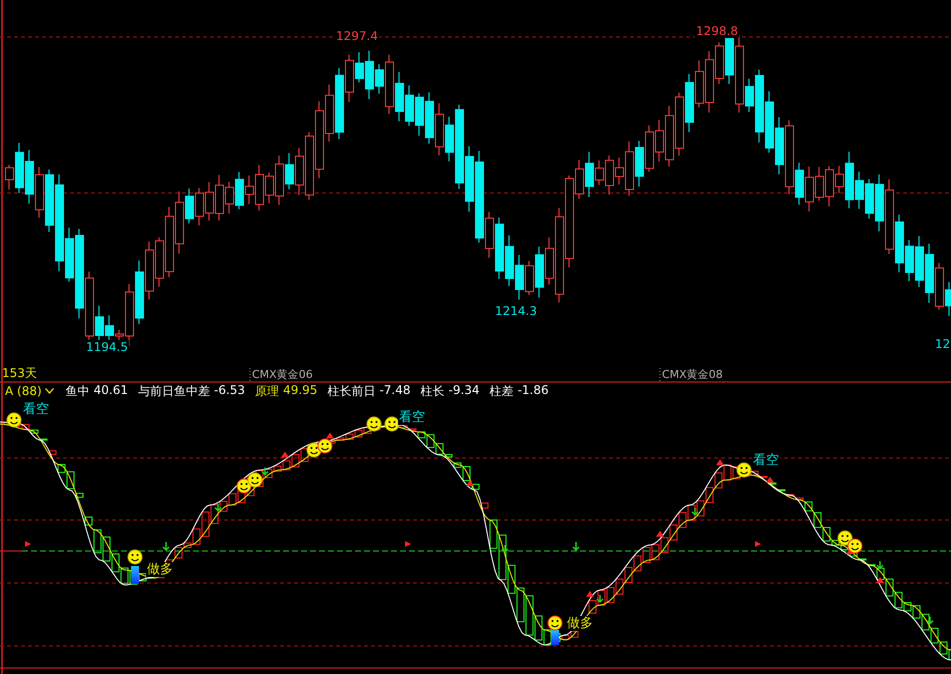 This screenshot has width=951, height=674. What do you see at coordinates (464, 390) in the screenshot?
I see `reading-value: -9.34` at bounding box center [464, 390].